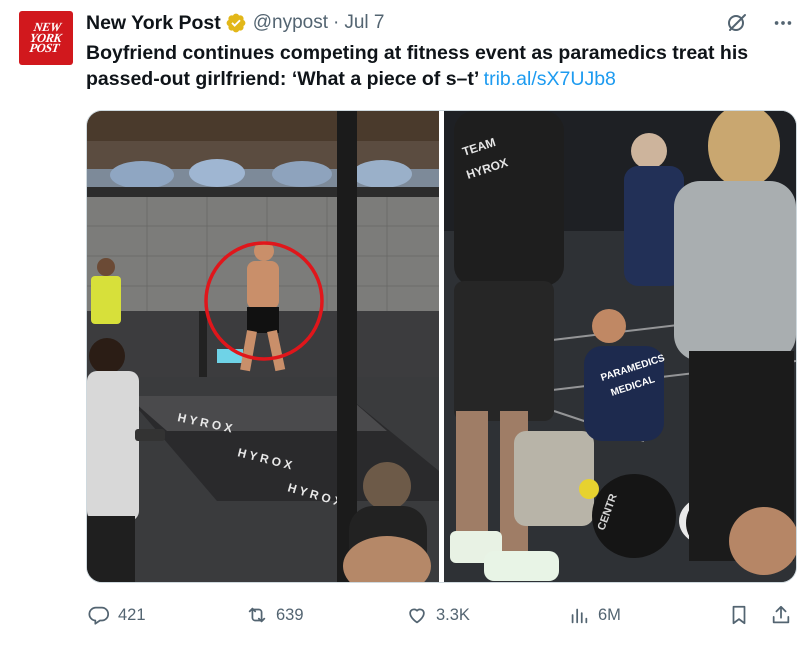 The image size is (810, 647). I want to click on views-button: 6M, so click(594, 615).